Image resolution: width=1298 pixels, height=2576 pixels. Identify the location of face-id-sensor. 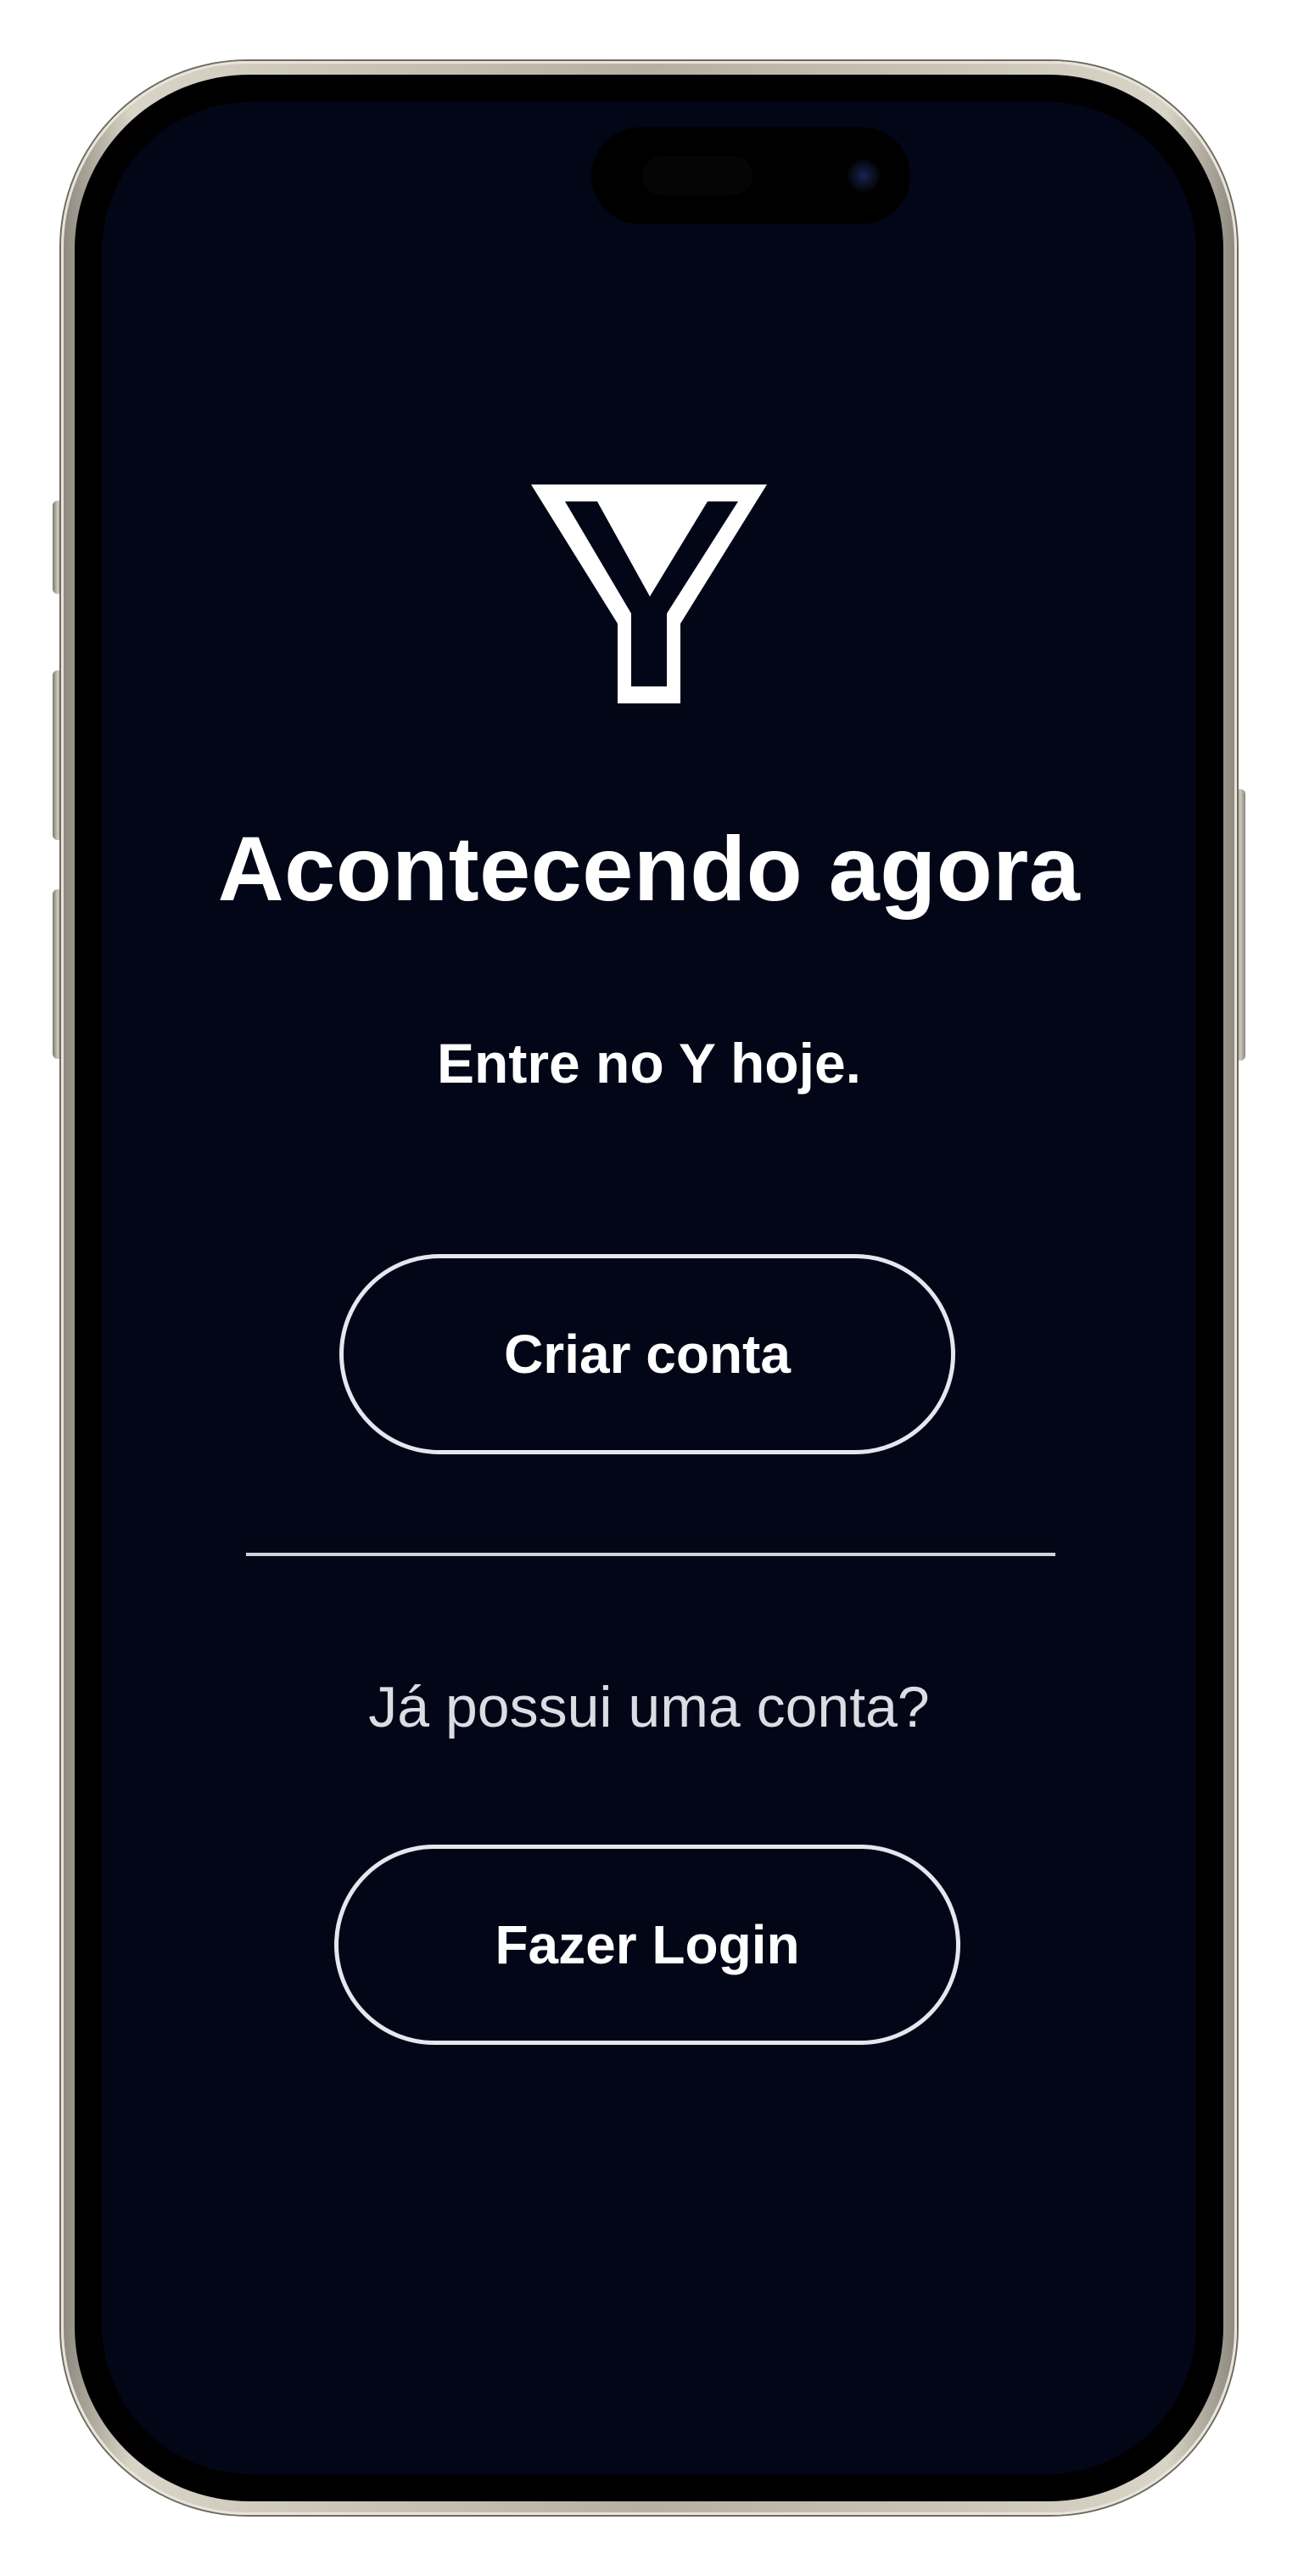
(697, 175).